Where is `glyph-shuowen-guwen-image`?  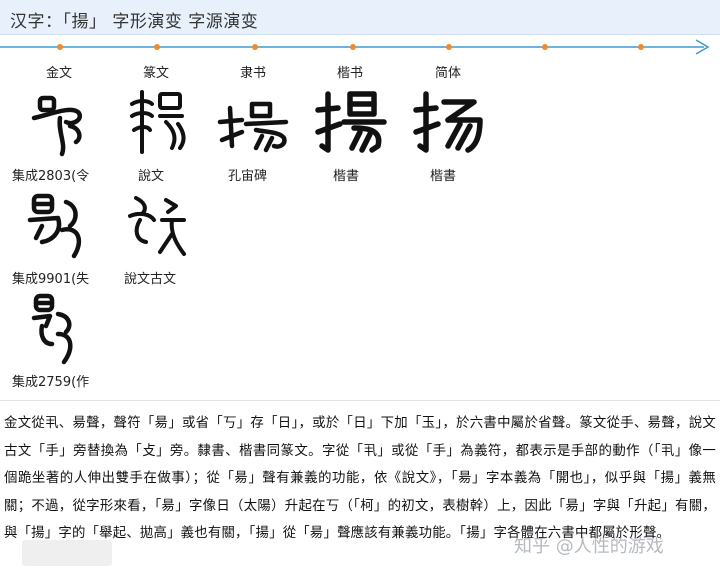 glyph-shuowen-guwen-image is located at coordinates (157, 226).